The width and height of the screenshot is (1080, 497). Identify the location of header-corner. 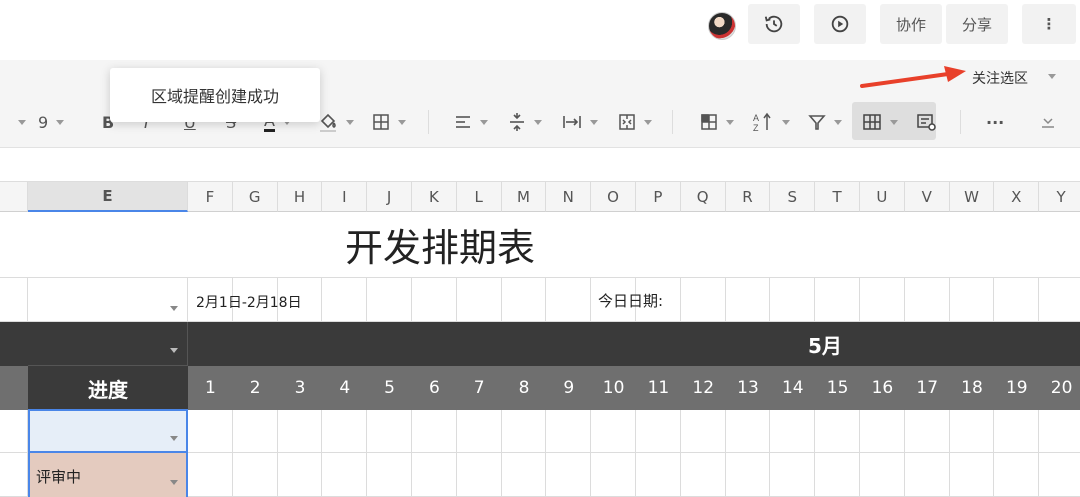
(14, 197).